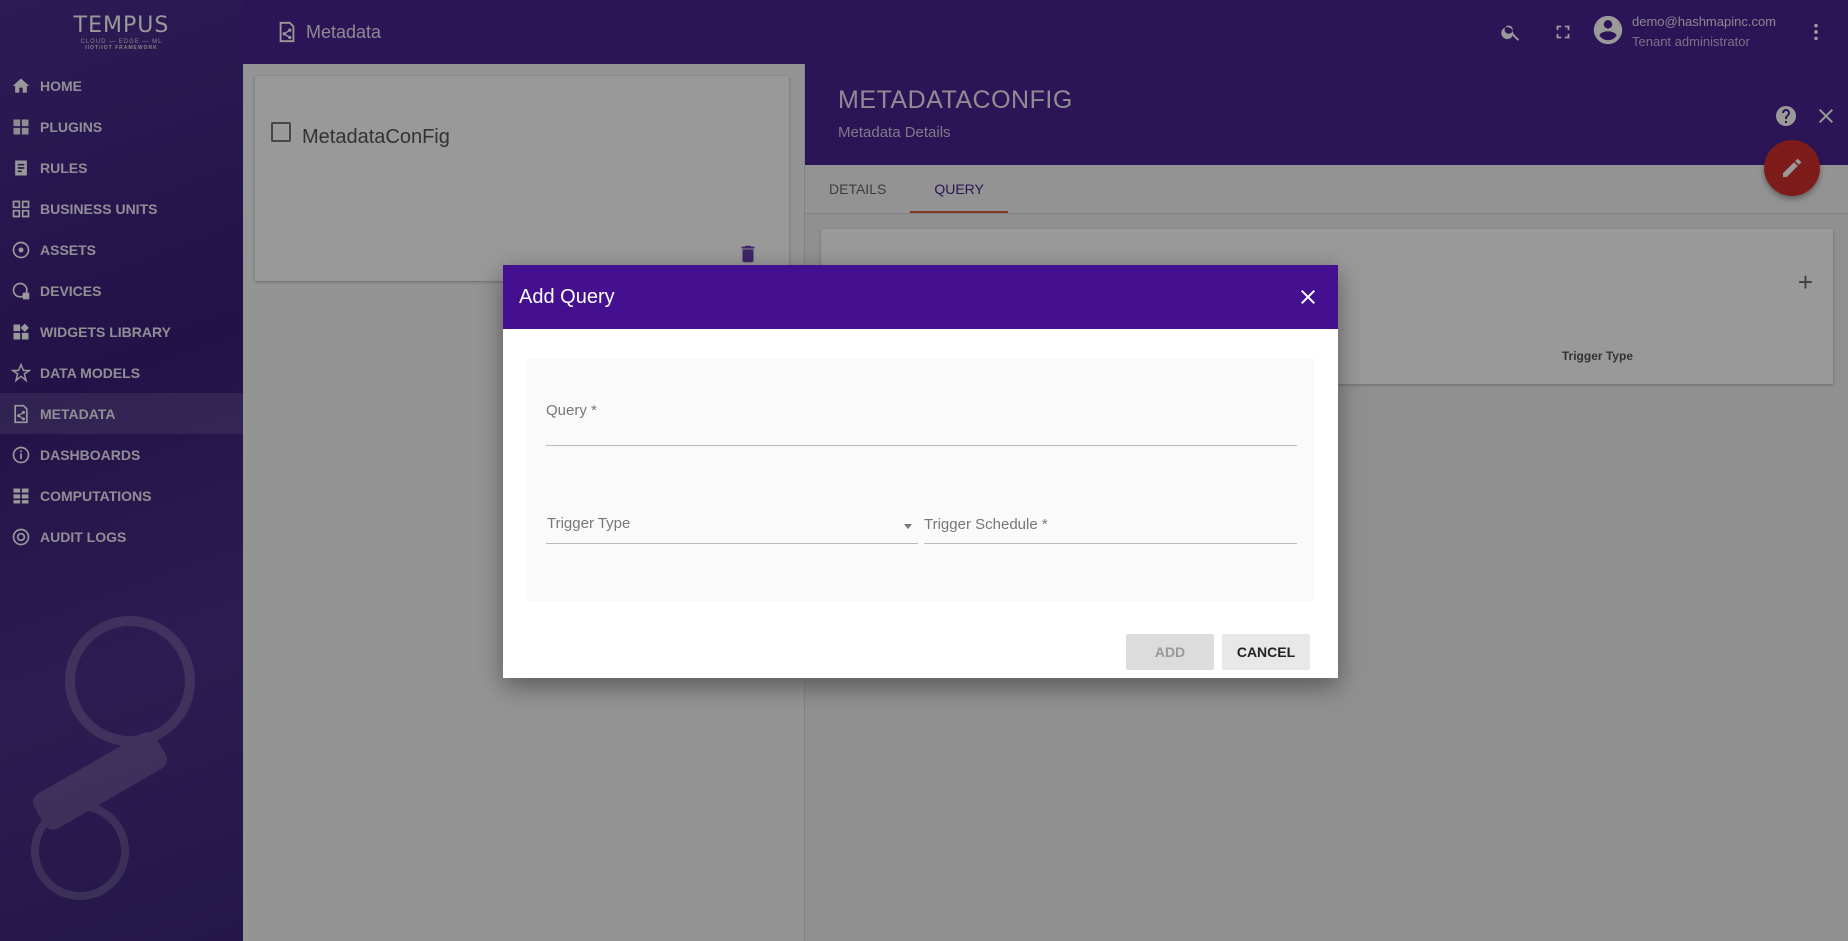 This screenshot has height=941, width=1848. What do you see at coordinates (921, 479) in the screenshot?
I see `dialog-form: Query * Trigger Type Trigger Schedule *` at bounding box center [921, 479].